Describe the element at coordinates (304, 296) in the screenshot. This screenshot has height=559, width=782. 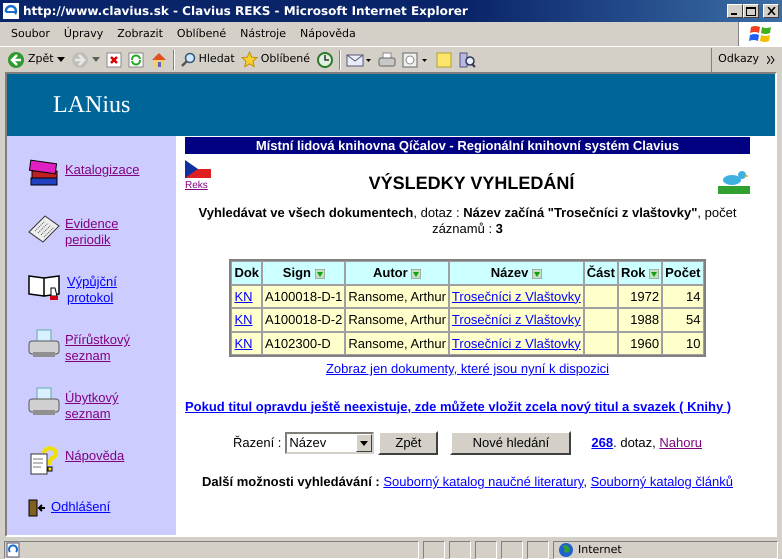
I see `table-cell: A100018-D-1` at that location.